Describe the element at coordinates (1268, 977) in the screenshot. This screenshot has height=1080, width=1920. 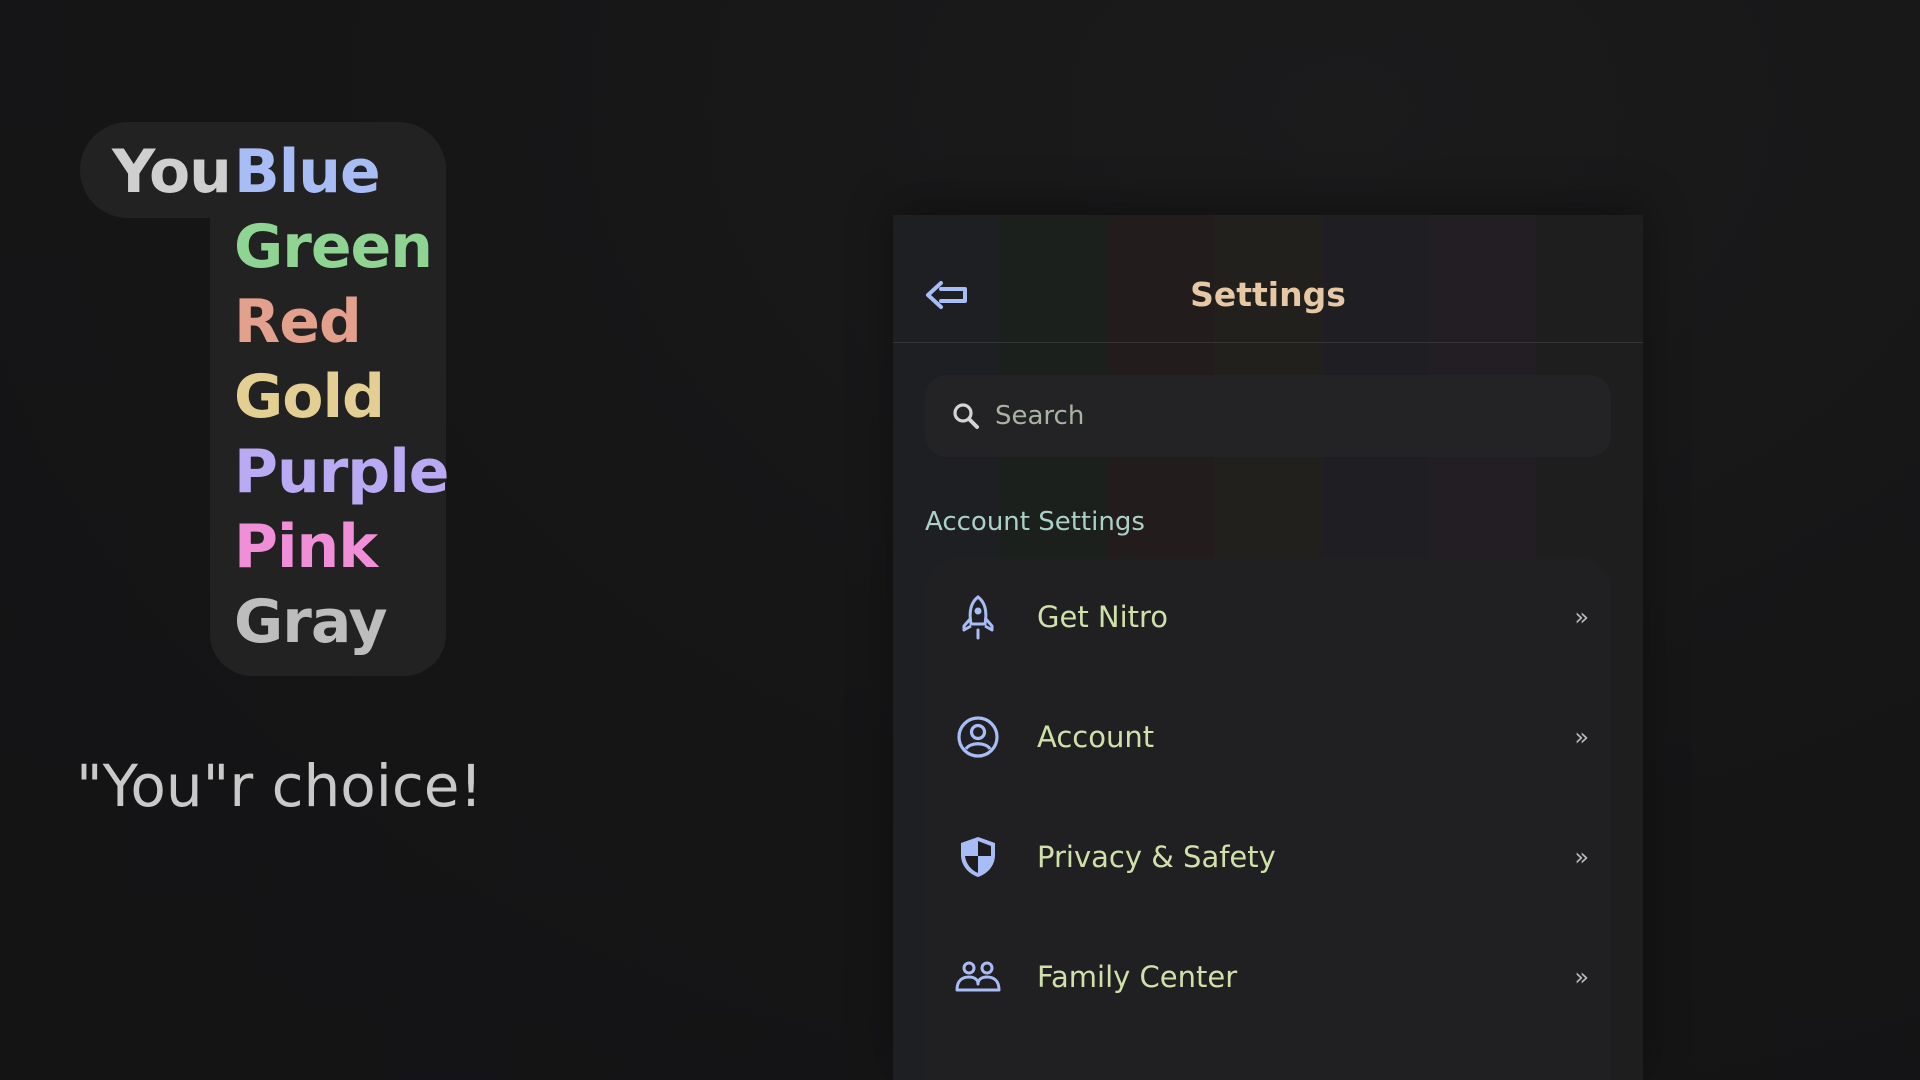
I see `settings-item-family-center: Family Center »` at that location.